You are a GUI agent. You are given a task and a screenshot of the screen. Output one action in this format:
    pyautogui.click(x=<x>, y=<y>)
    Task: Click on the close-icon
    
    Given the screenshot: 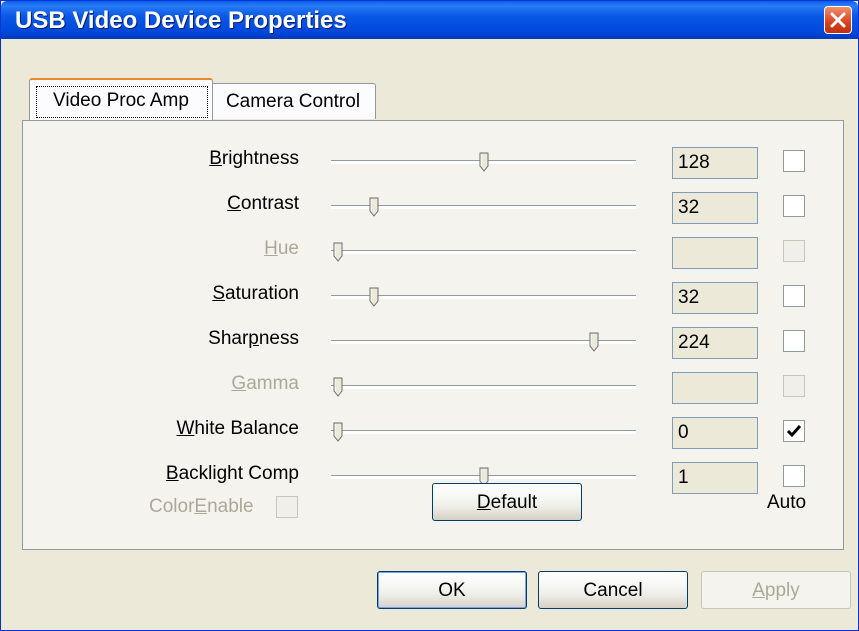 What is the action you would take?
    pyautogui.click(x=838, y=20)
    